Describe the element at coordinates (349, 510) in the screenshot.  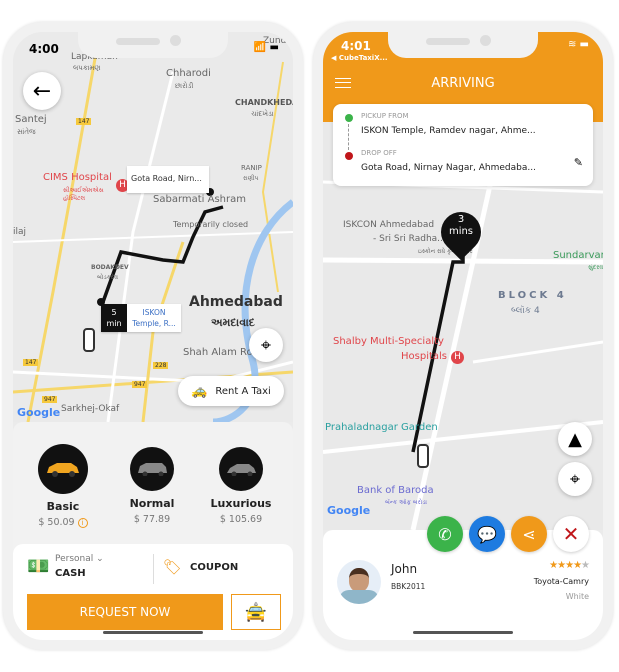
I see `google-logo: Google` at that location.